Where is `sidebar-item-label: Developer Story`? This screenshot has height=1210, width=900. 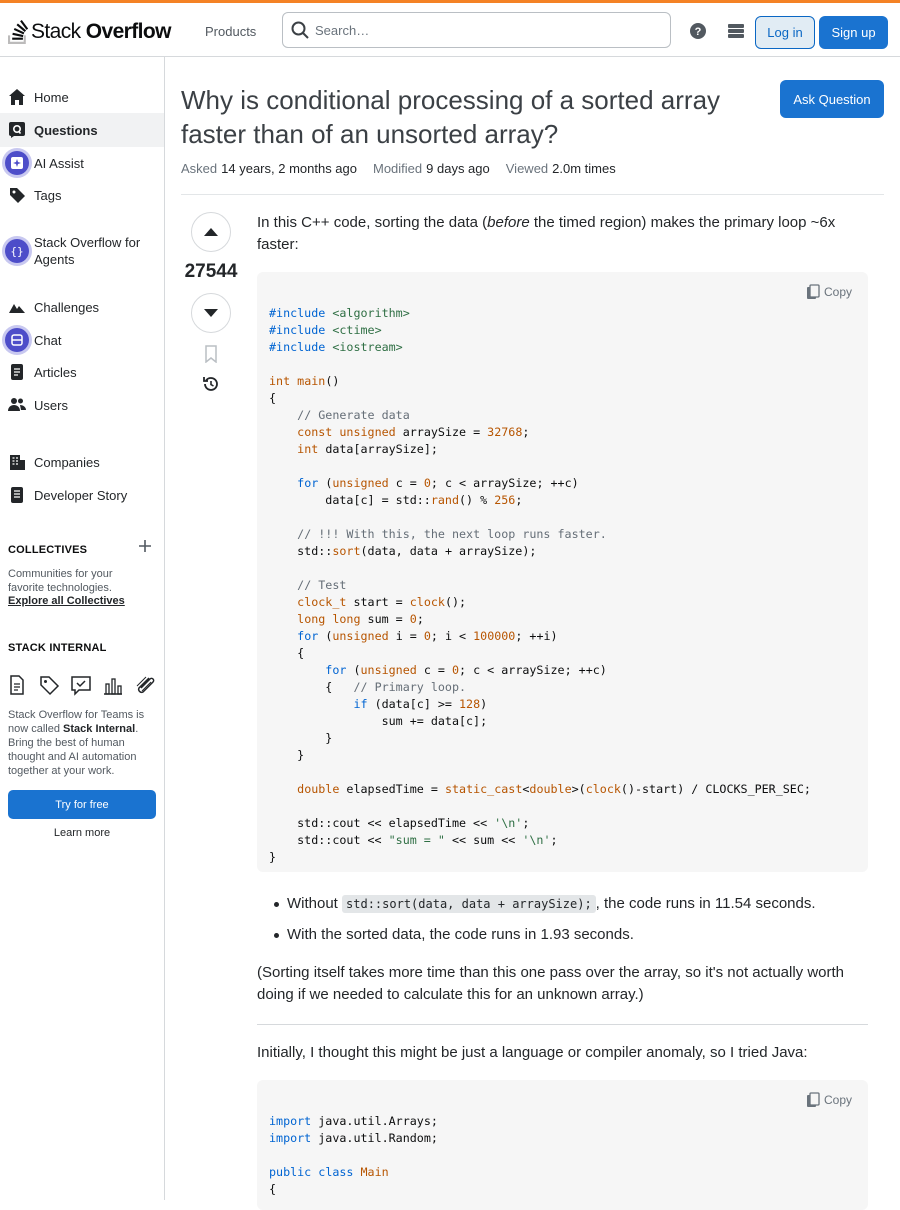 sidebar-item-label: Developer Story is located at coordinates (81, 495).